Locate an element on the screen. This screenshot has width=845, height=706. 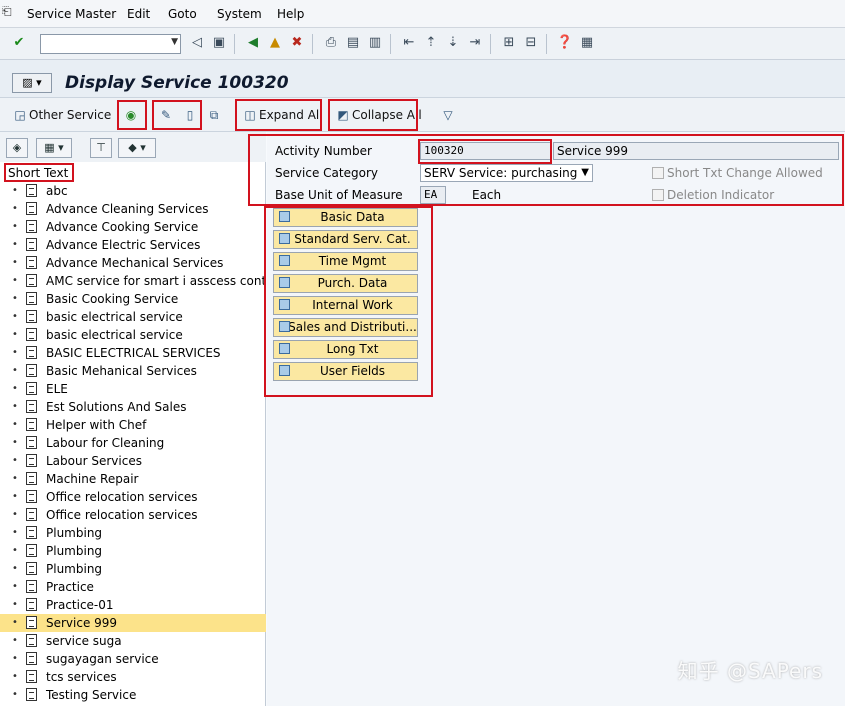
tree-row: • Basic Mehanical Services is located at coordinates (133, 371).